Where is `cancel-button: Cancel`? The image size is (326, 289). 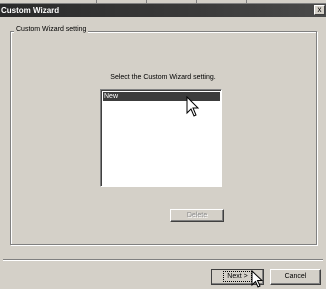
cancel-button: Cancel is located at coordinates (295, 277).